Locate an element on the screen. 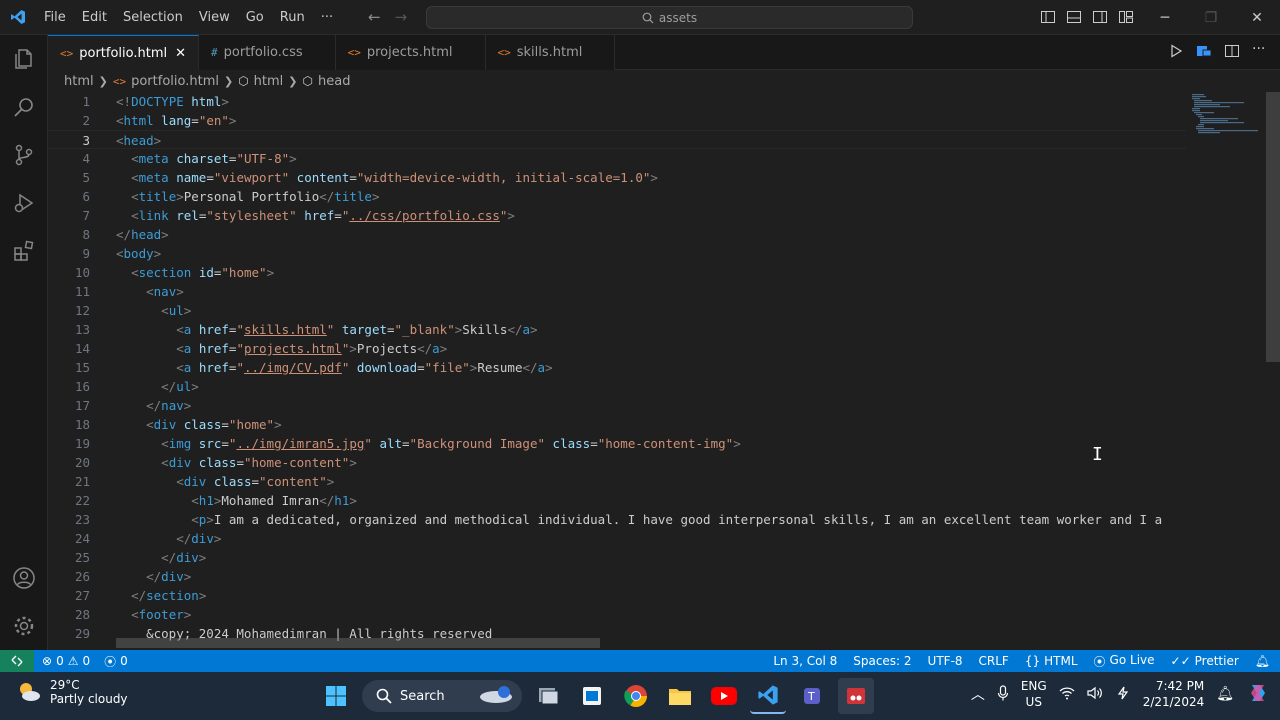 This screenshot has height=720, width=1280. snipping-tool-icon is located at coordinates (856, 696).